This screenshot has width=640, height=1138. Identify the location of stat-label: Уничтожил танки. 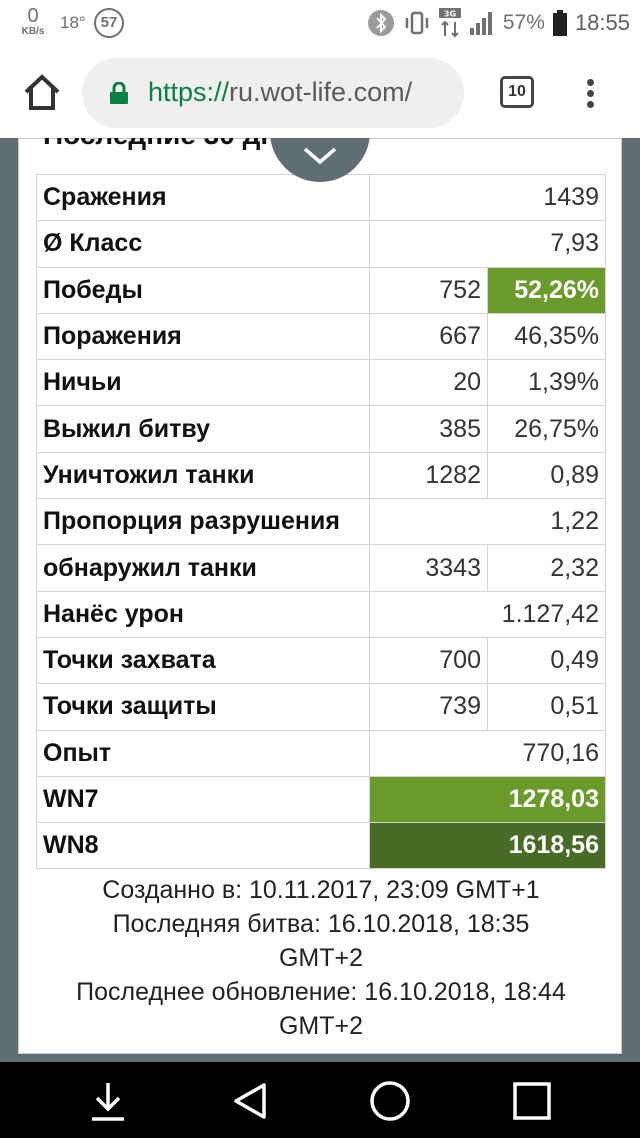
(203, 475).